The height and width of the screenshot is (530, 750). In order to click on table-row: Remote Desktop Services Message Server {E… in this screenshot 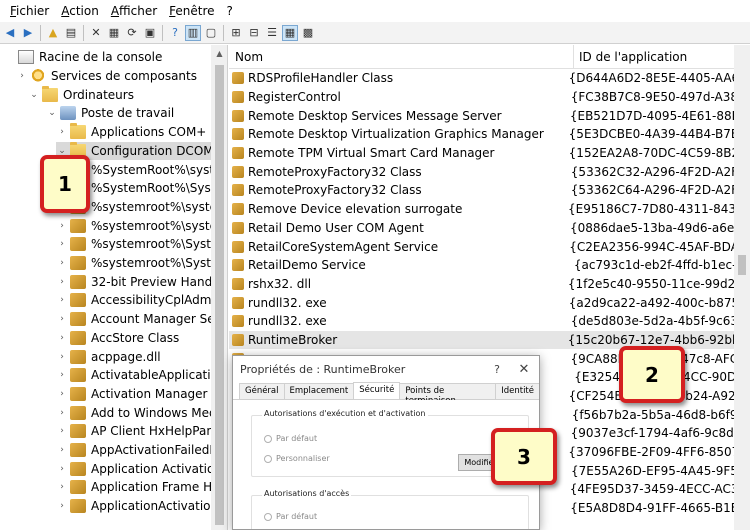, I will do `click(481, 115)`.